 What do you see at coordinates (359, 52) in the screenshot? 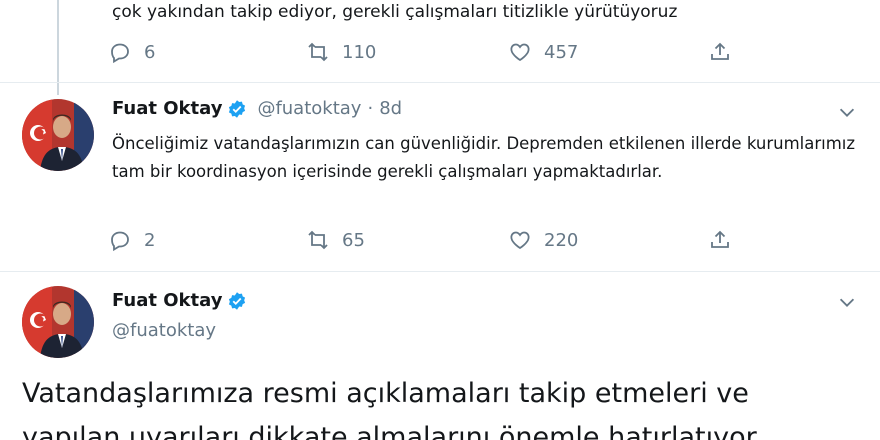
I see `retweet-count: 110` at bounding box center [359, 52].